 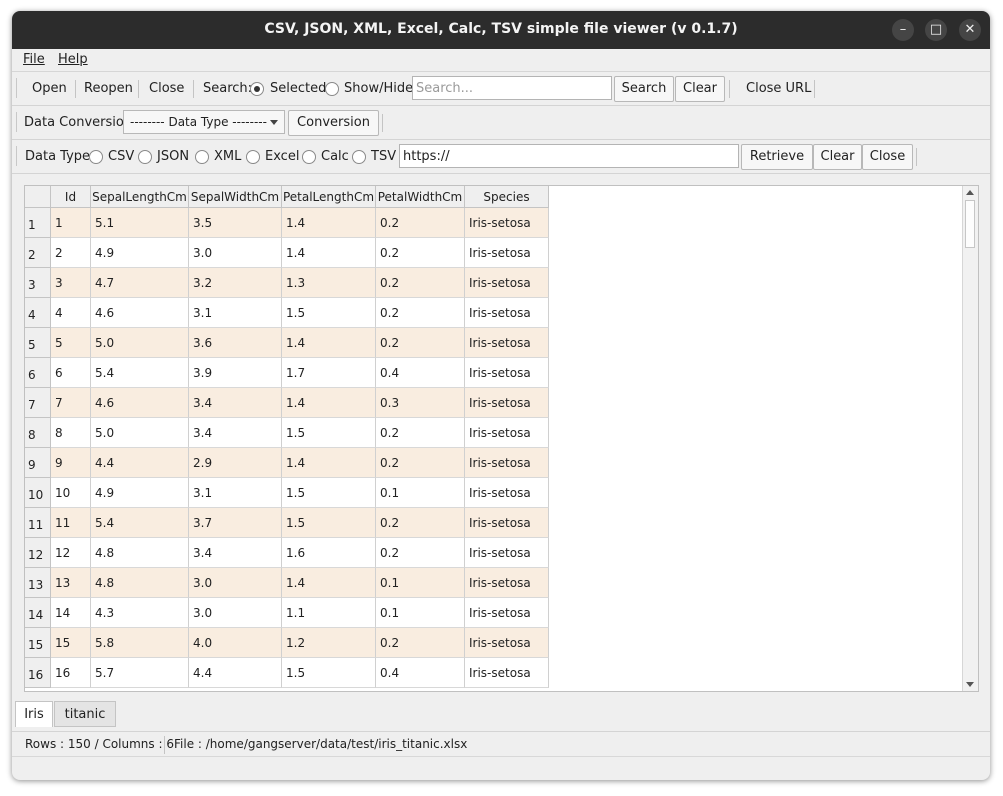 I want to click on table-cell: 4, so click(x=71, y=313).